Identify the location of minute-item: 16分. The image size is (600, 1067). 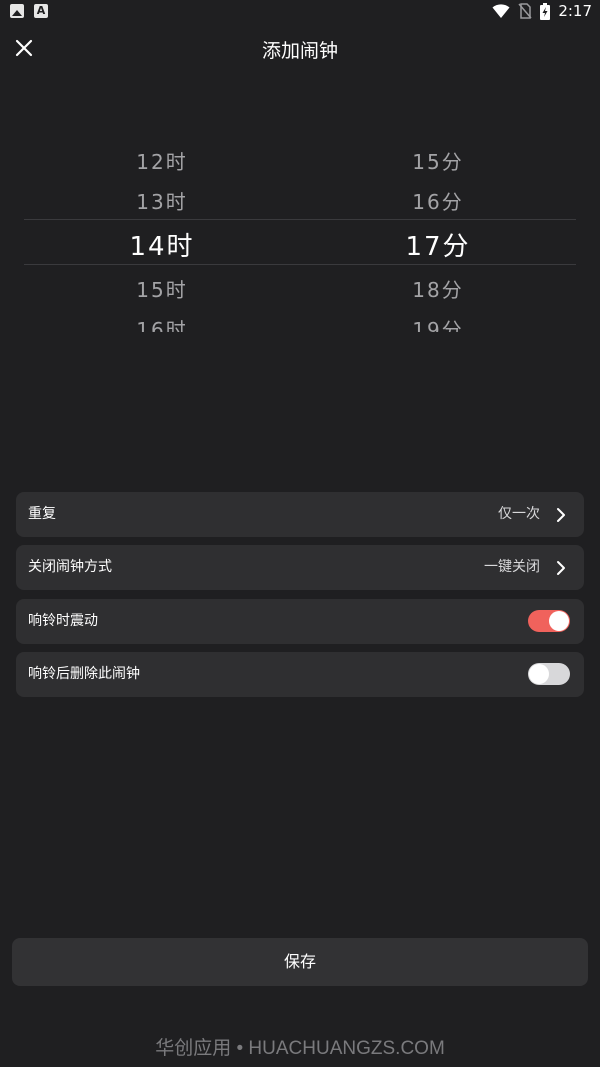
(438, 200).